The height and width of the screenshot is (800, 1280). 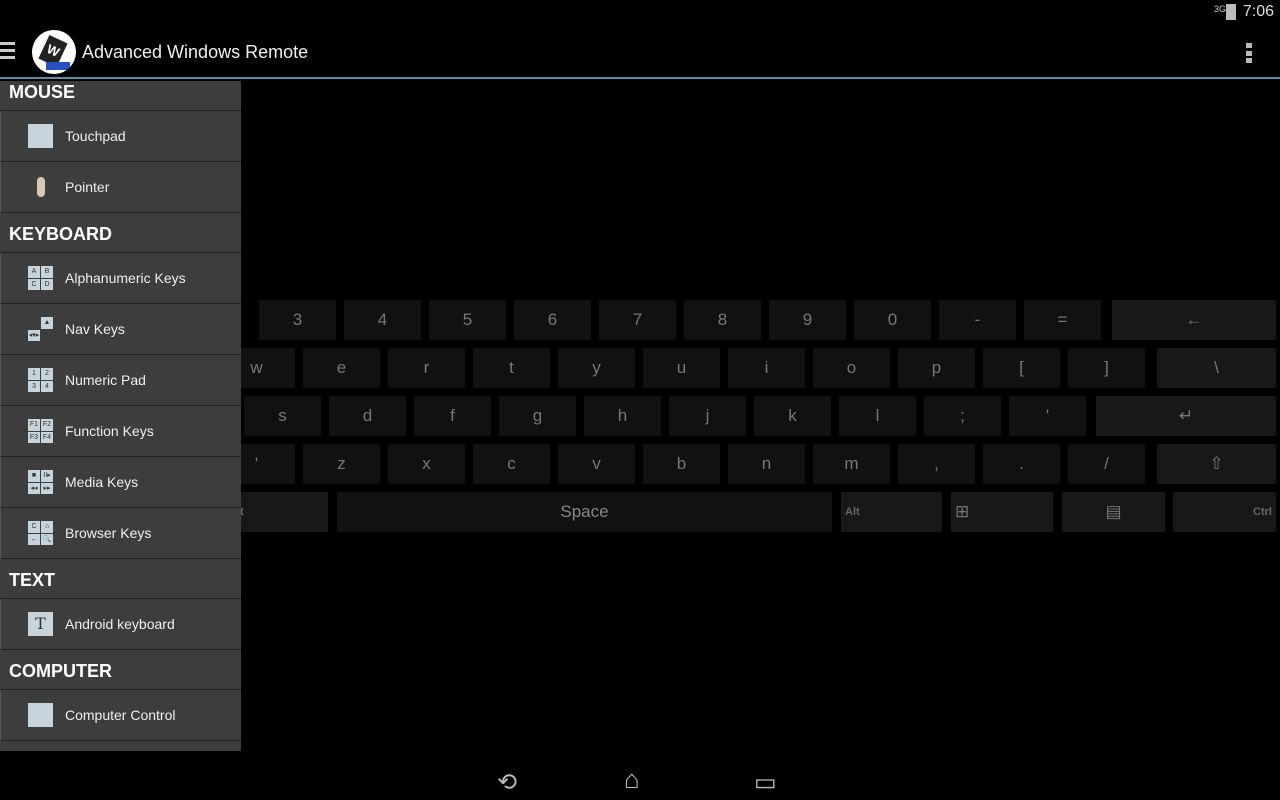 I want to click on drawer-item-label: Numeric Pad, so click(x=105, y=380).